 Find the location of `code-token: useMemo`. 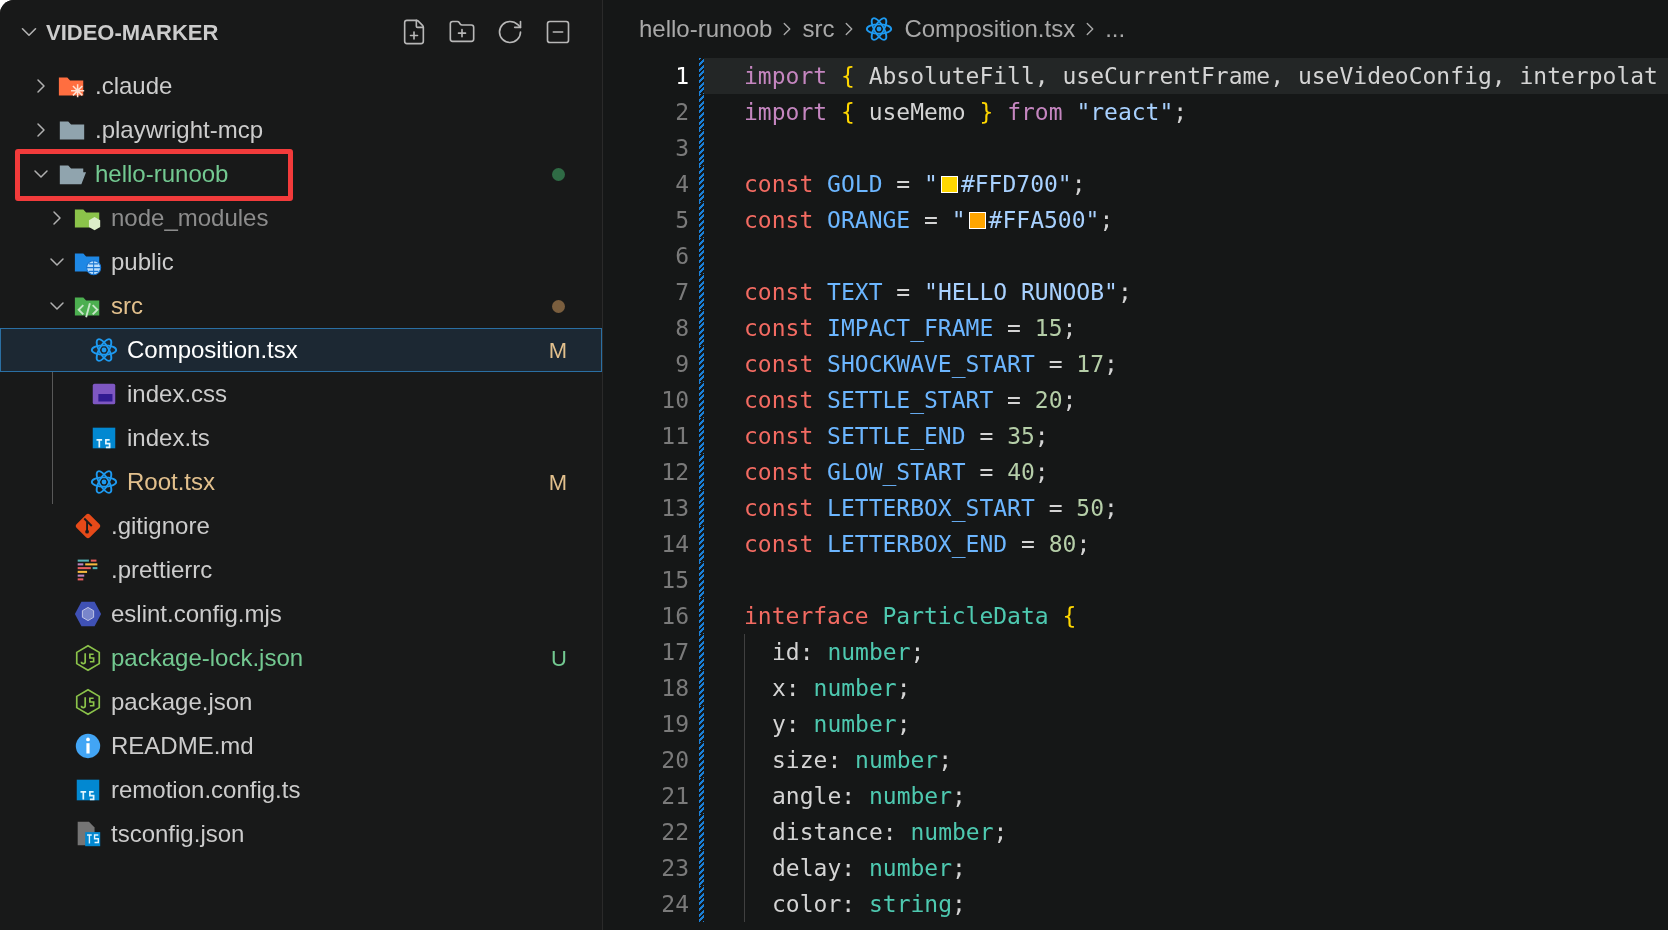

code-token: useMemo is located at coordinates (917, 112).